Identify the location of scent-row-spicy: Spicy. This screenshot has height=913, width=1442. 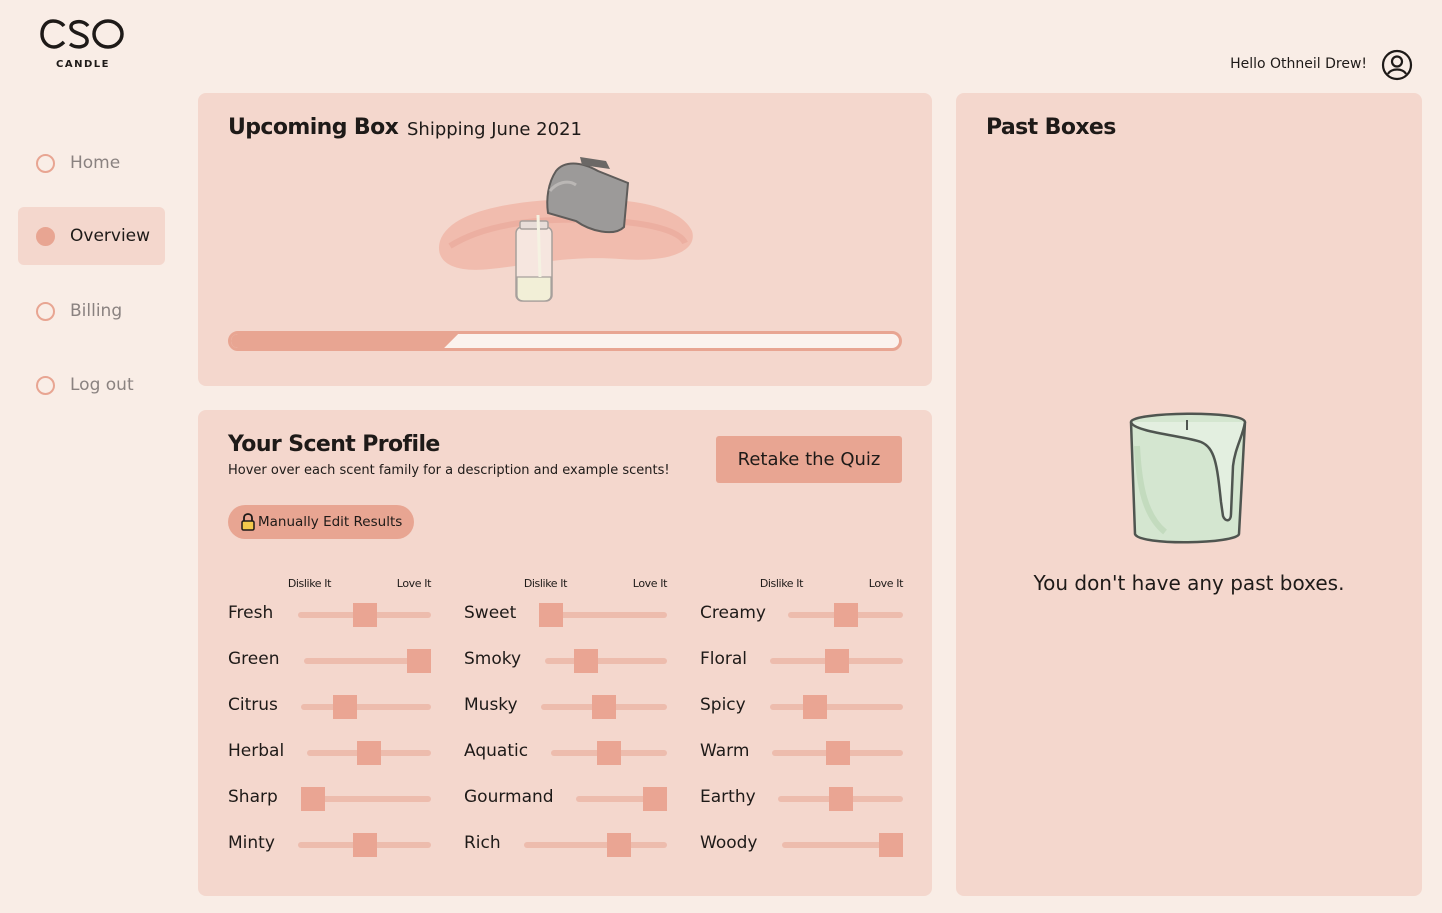
(801, 708).